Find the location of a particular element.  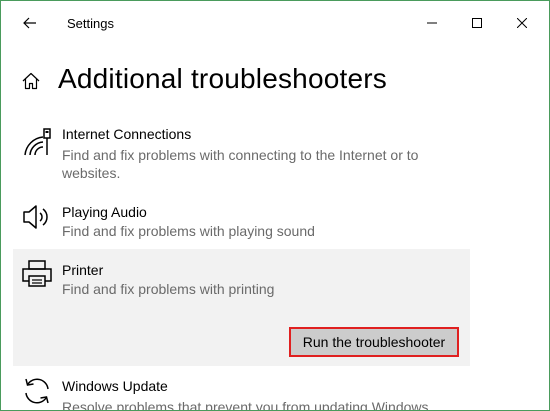

close-icon is located at coordinates (522, 23).